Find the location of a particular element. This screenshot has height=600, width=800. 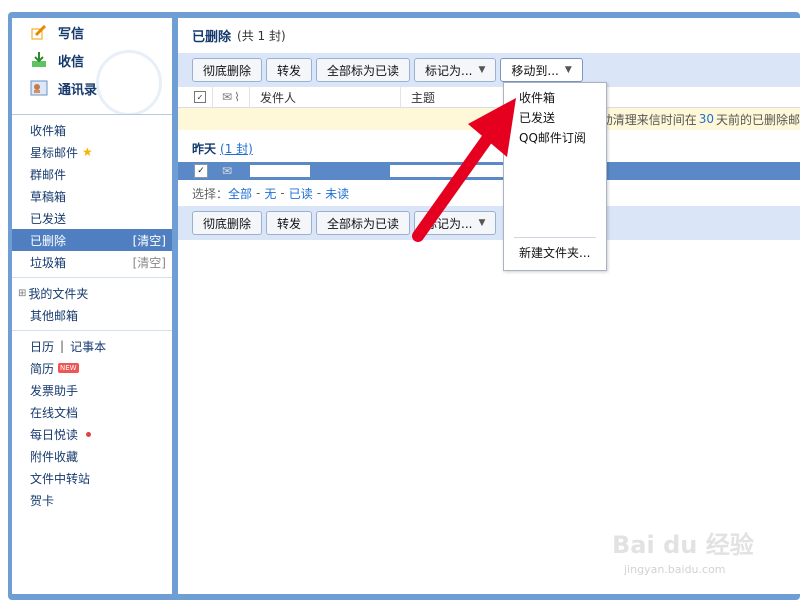

sidebar-item-calendar: 日历 | 记事本 is located at coordinates (92, 346).